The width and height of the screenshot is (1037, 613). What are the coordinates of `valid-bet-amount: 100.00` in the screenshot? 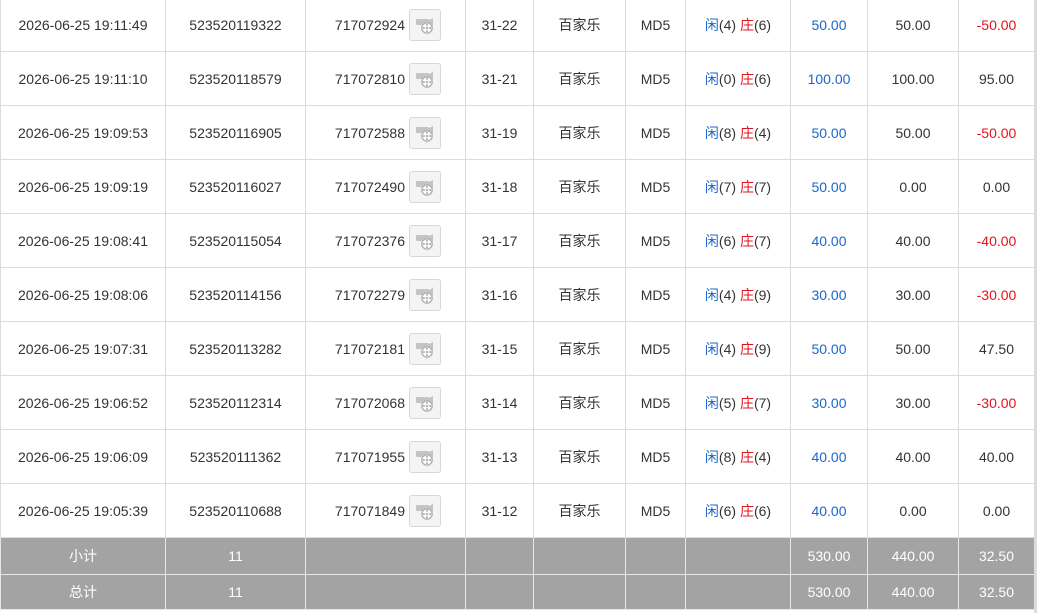 It's located at (913, 78).